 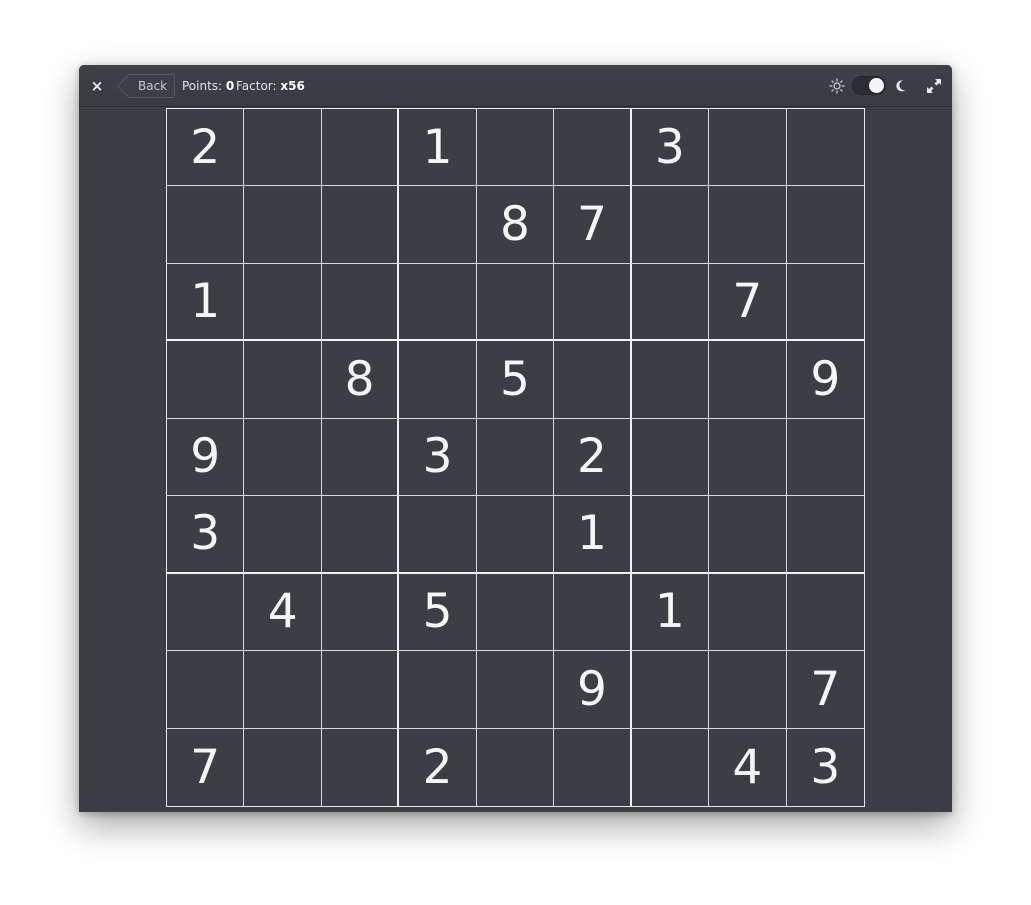 I want to click on theme-toggle, so click(x=869, y=85).